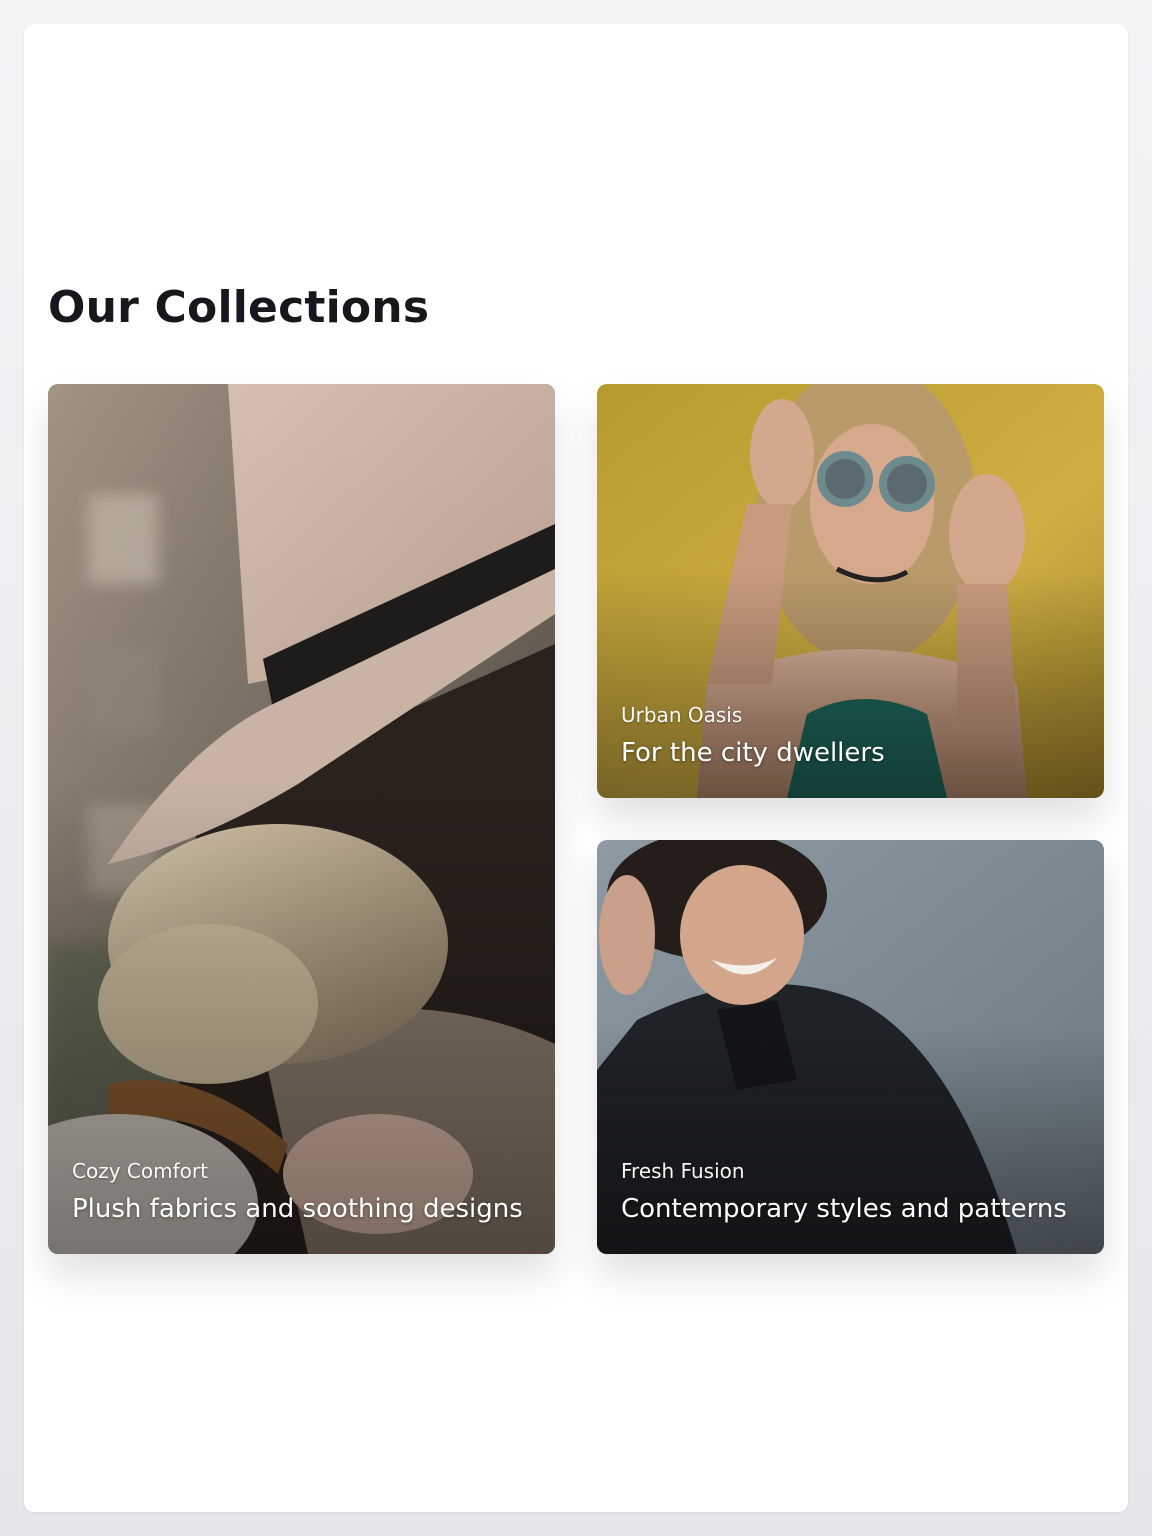 The image size is (1152, 1536). I want to click on collection-caption: Urban Oasis For the city dwellers, so click(852, 736).